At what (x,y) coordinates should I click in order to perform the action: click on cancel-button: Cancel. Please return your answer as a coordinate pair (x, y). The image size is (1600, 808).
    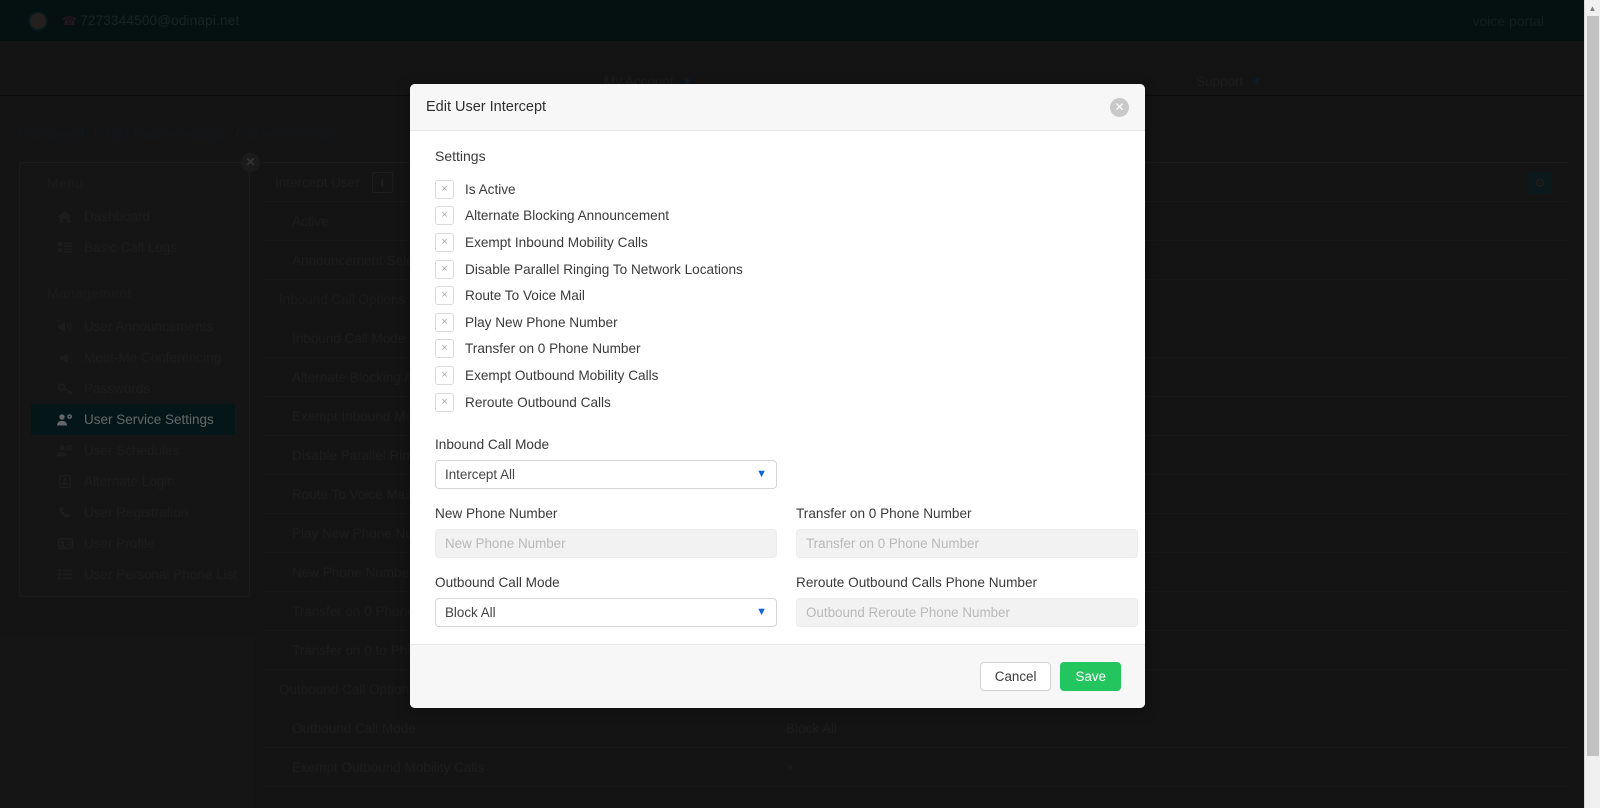
    Looking at the image, I should click on (1015, 676).